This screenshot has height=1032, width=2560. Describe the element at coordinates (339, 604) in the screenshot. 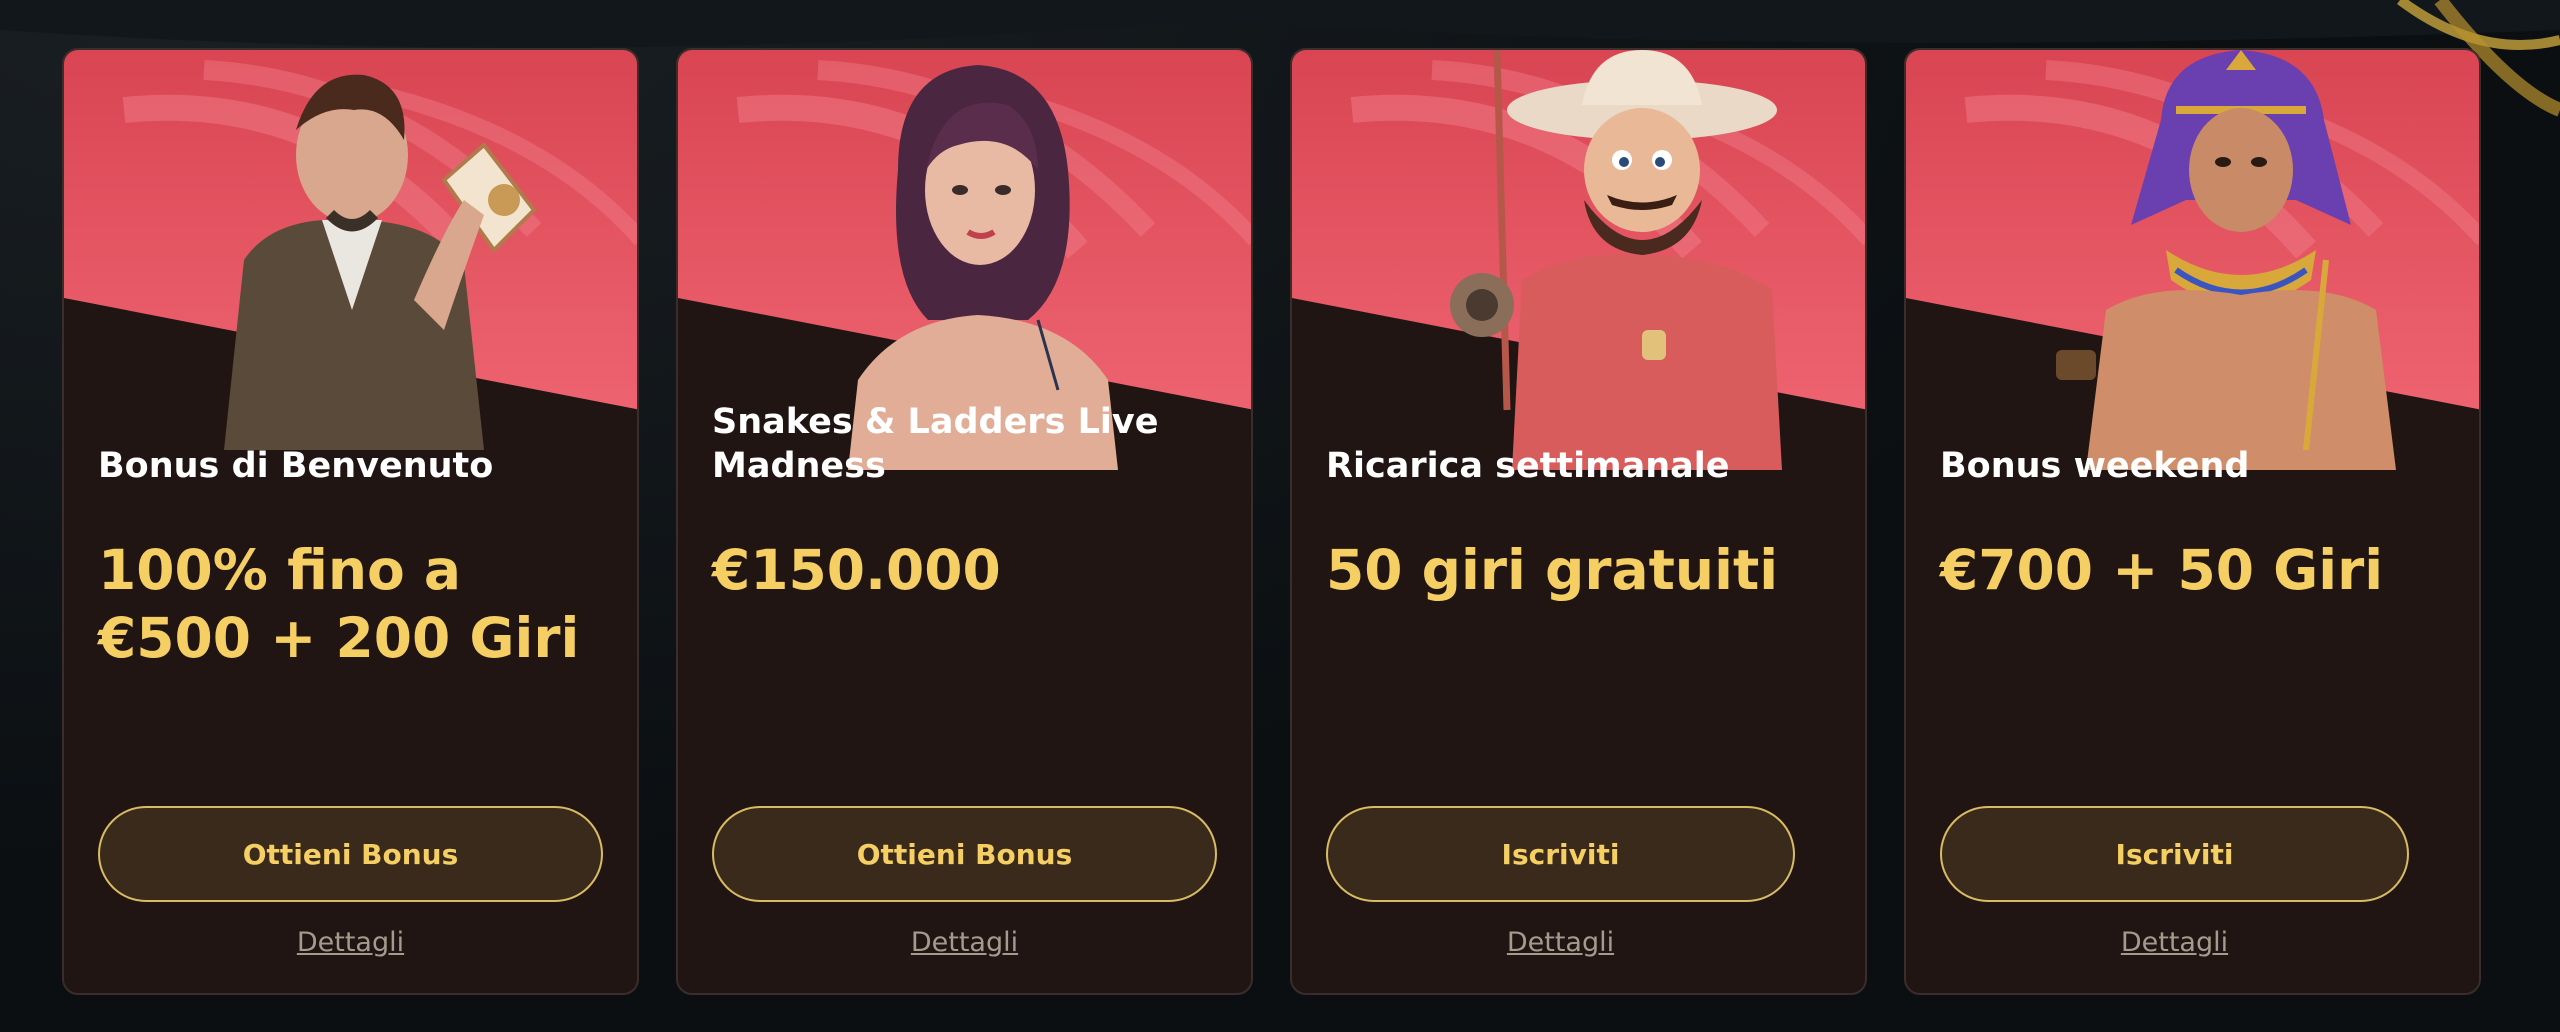

I see `promo-amount: 100% fino a €500 + 200 Giri` at that location.